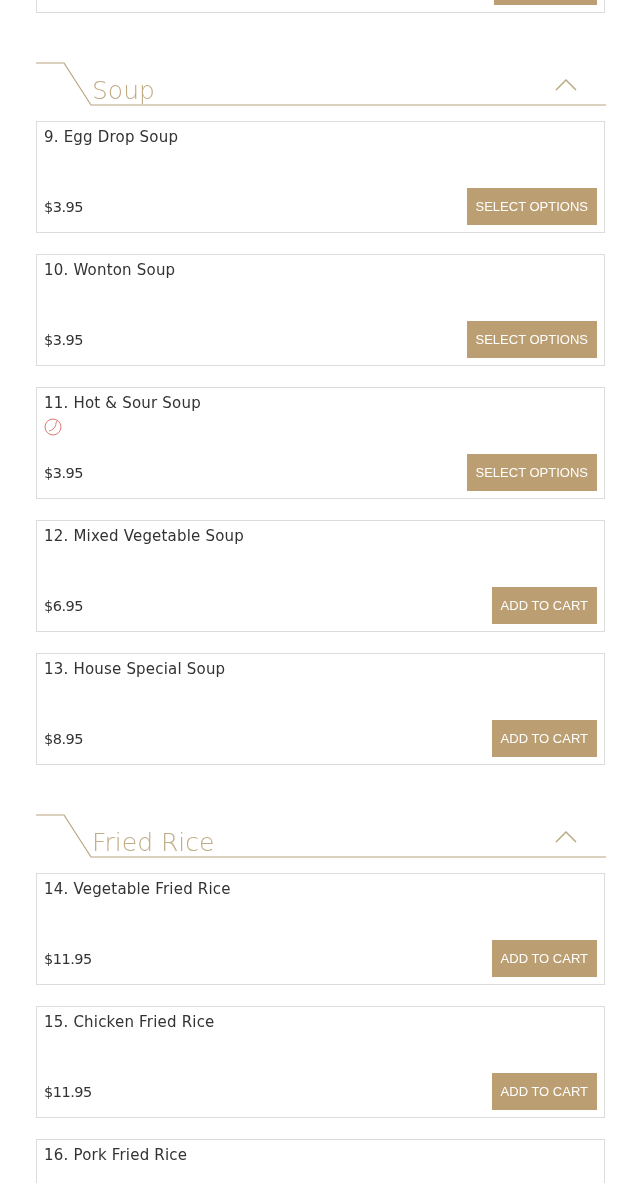 The width and height of the screenshot is (635, 1183). What do you see at coordinates (135, 669) in the screenshot?
I see `item-name: 13. House Special Soup` at bounding box center [135, 669].